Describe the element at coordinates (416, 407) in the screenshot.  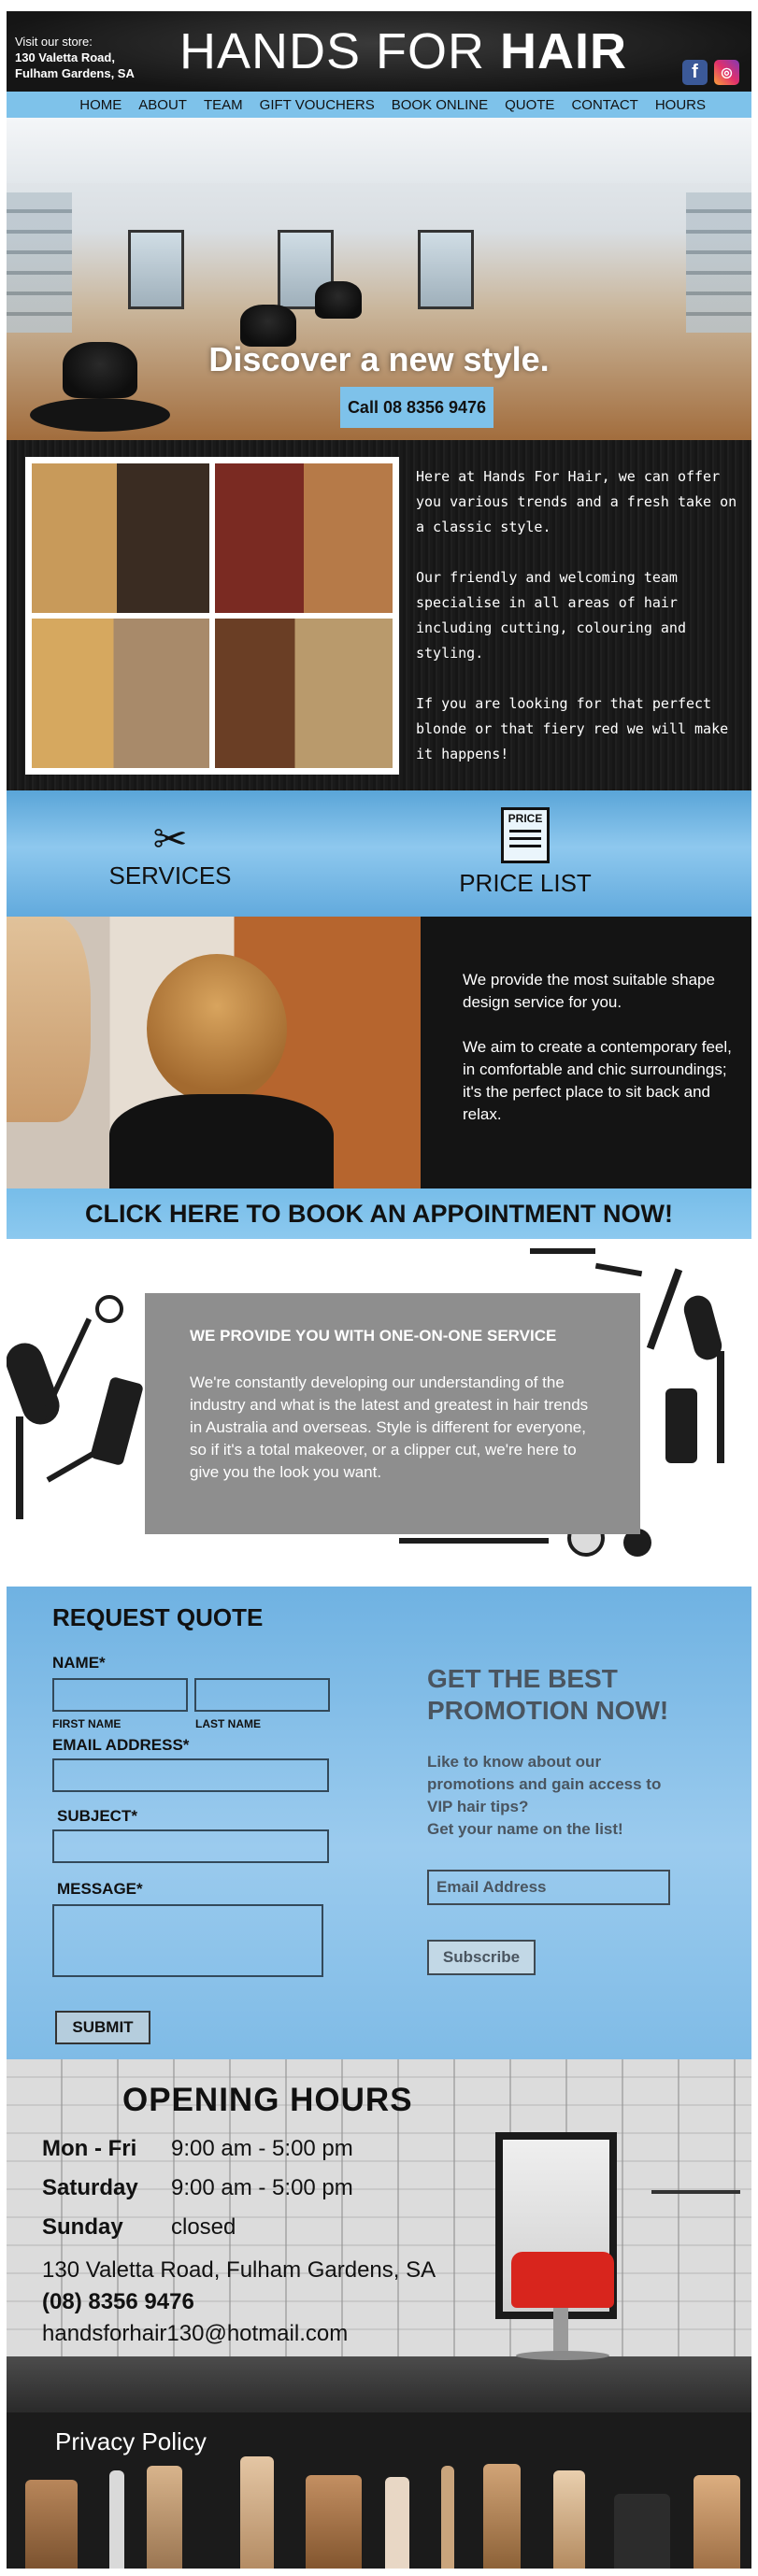
I see `call-button: Call 08 8356 9476` at that location.